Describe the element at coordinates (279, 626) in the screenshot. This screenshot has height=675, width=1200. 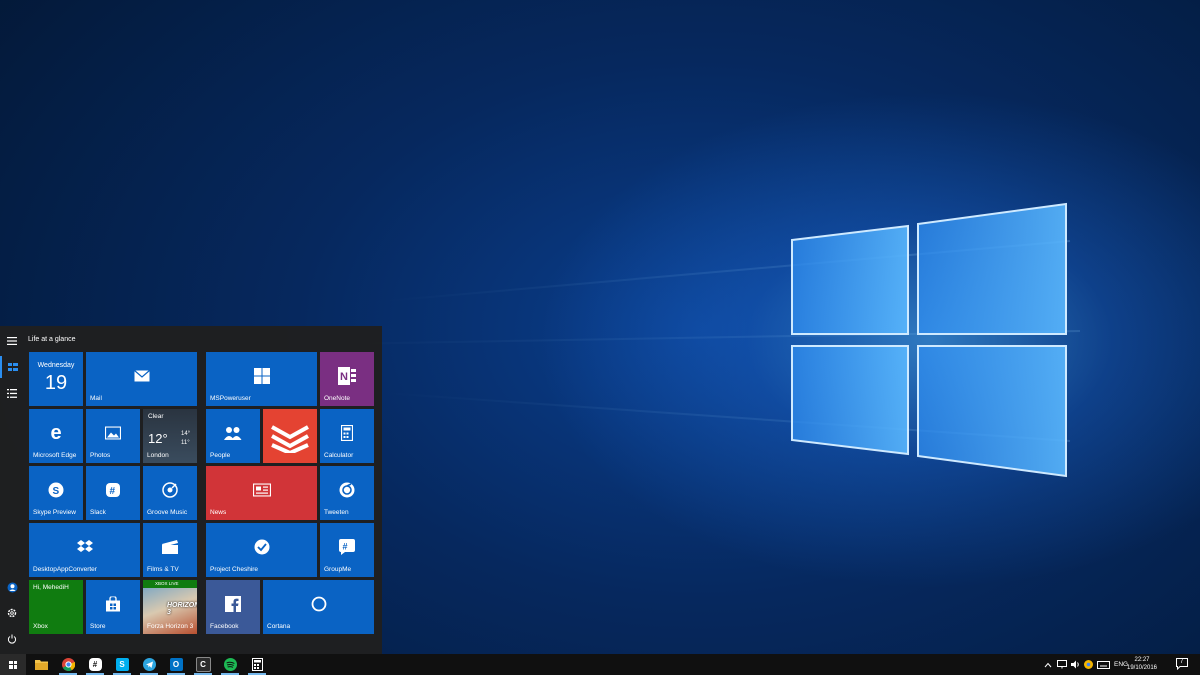
I see `tile-label: Cortana` at that location.